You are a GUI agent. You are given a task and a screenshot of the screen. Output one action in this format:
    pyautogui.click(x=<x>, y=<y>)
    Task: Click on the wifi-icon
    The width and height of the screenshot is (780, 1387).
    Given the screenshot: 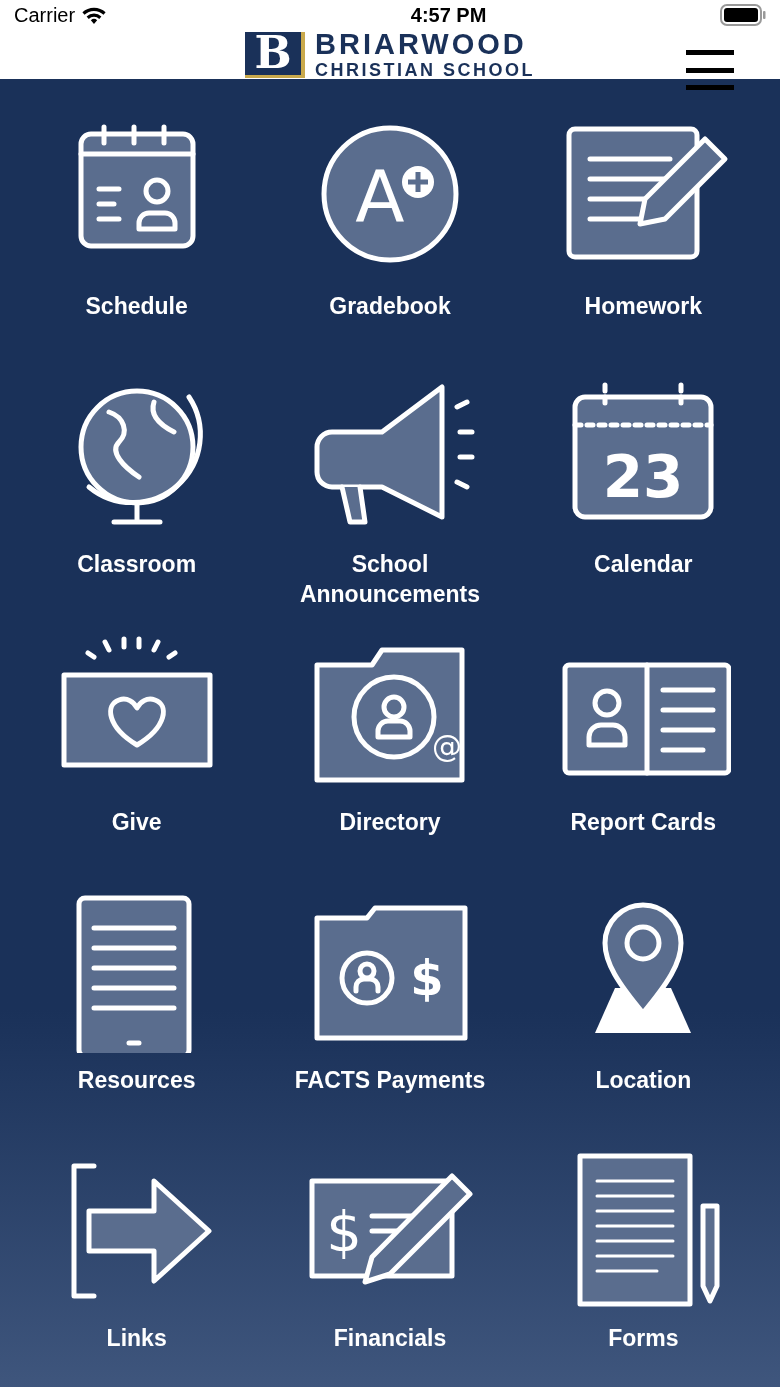 What is the action you would take?
    pyautogui.click(x=94, y=15)
    